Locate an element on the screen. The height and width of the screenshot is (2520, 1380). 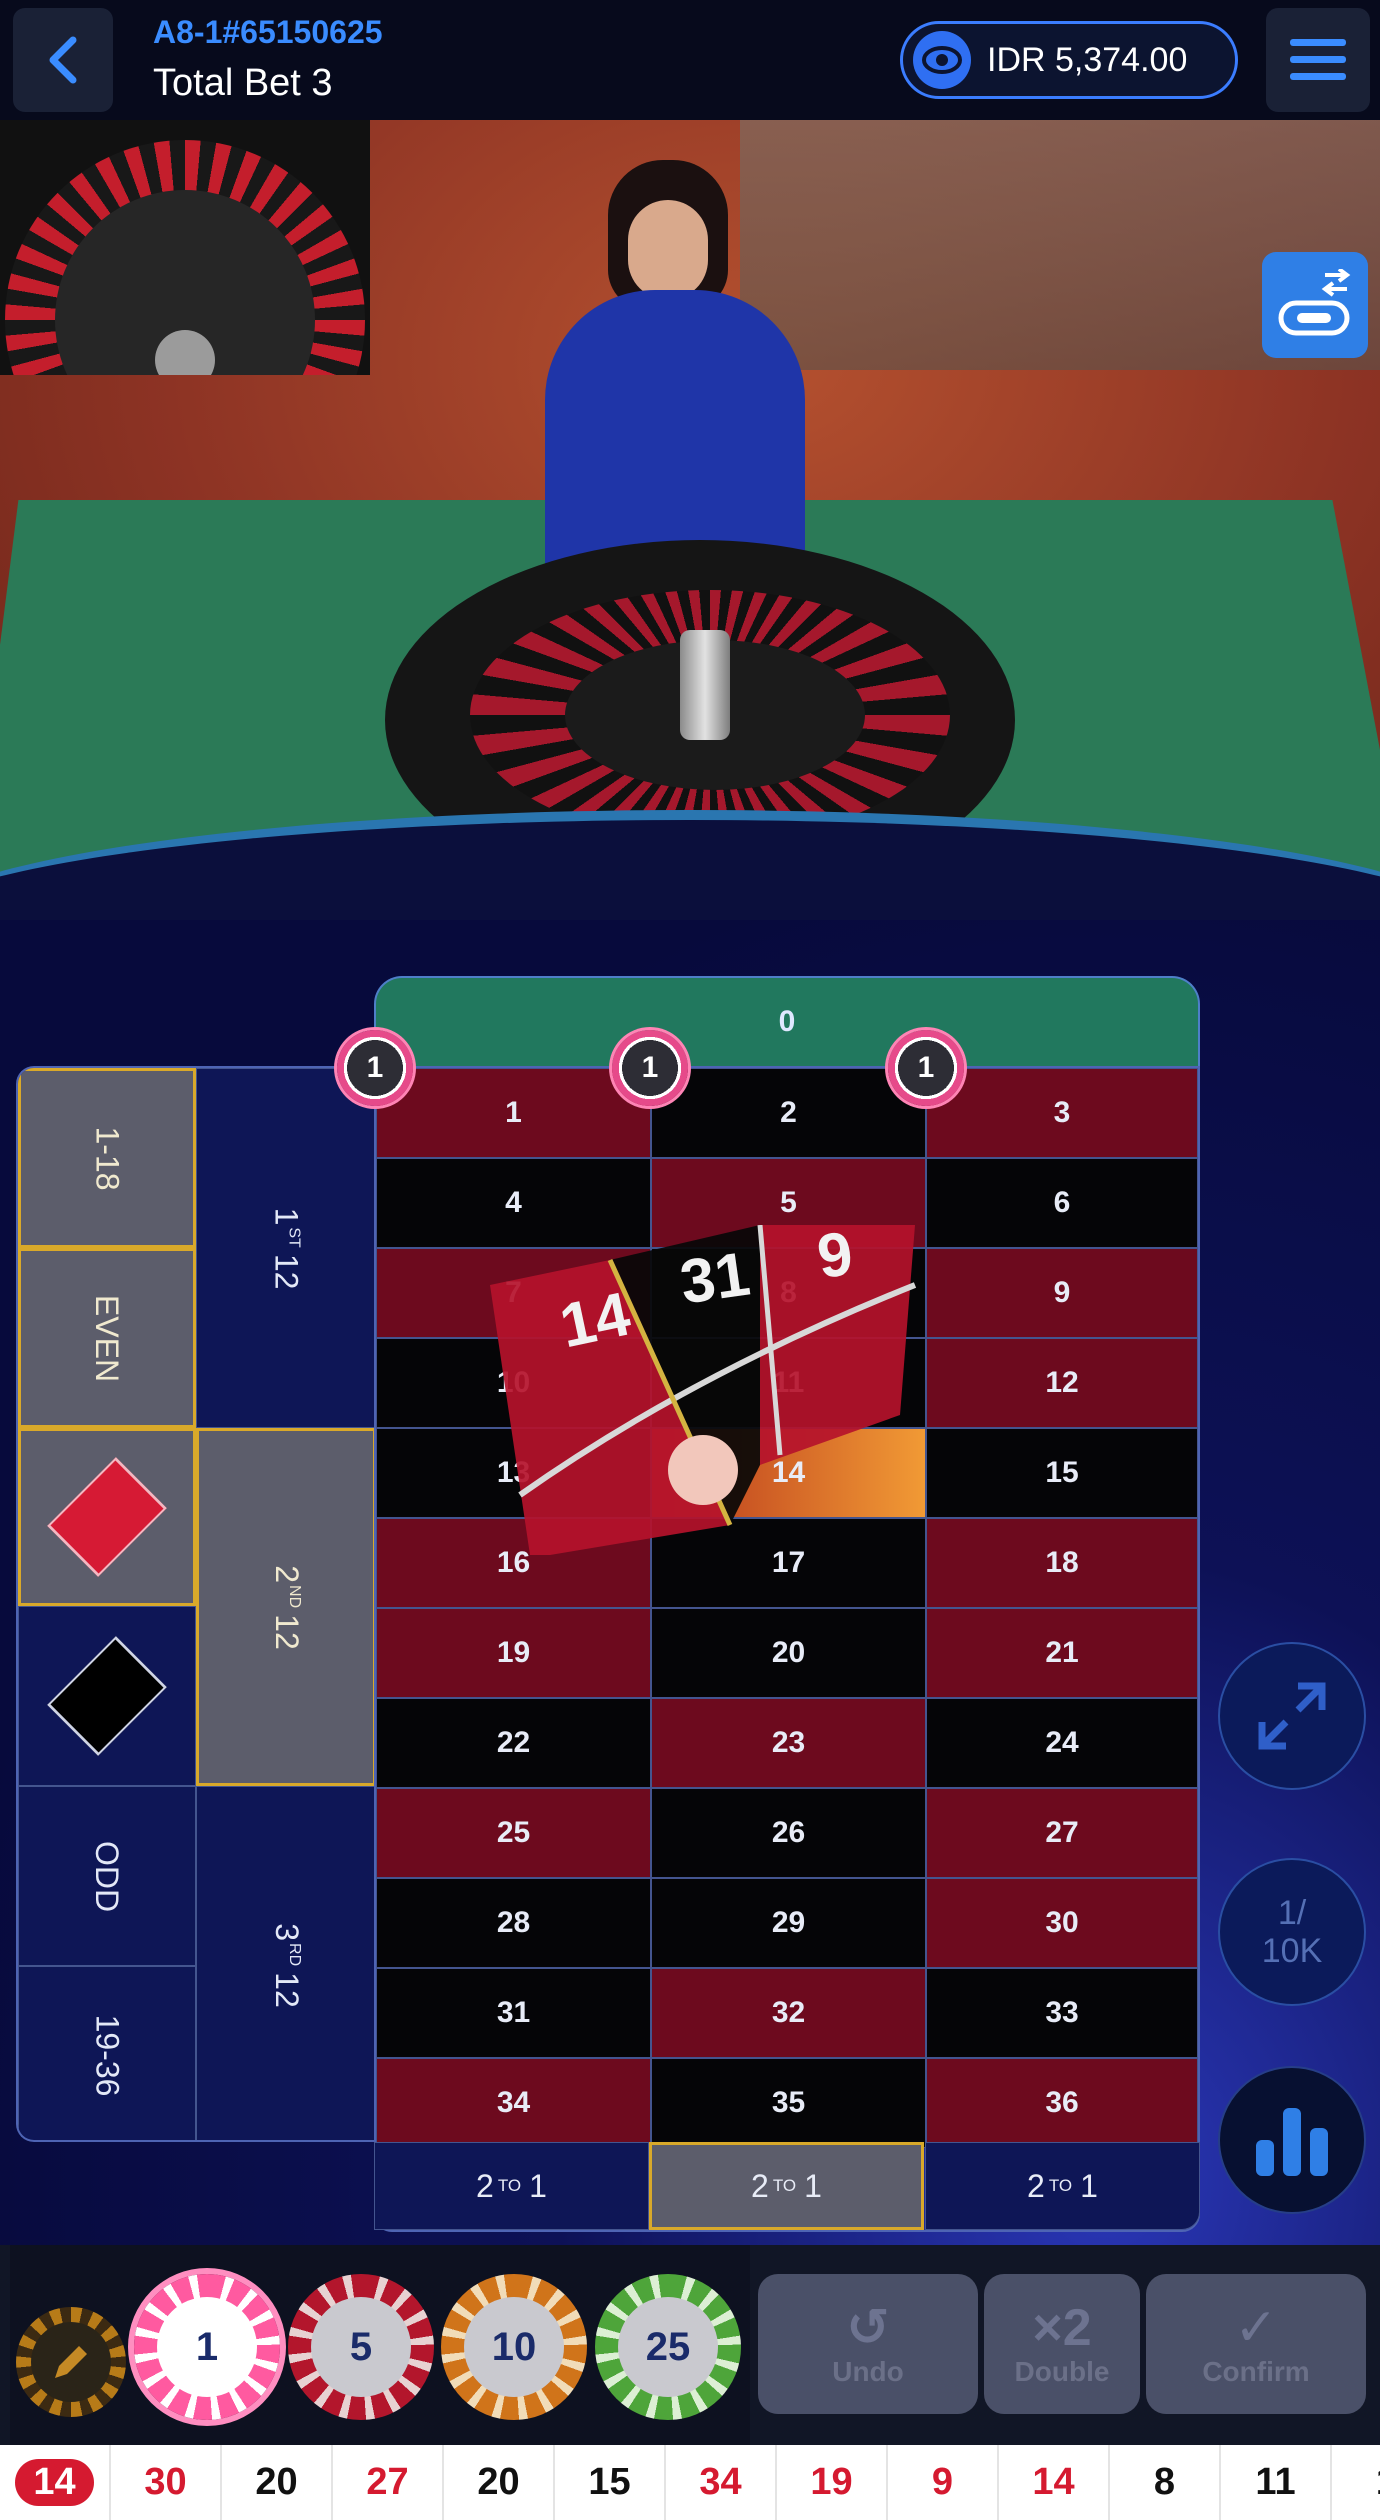
statistics-button is located at coordinates (1292, 2140).